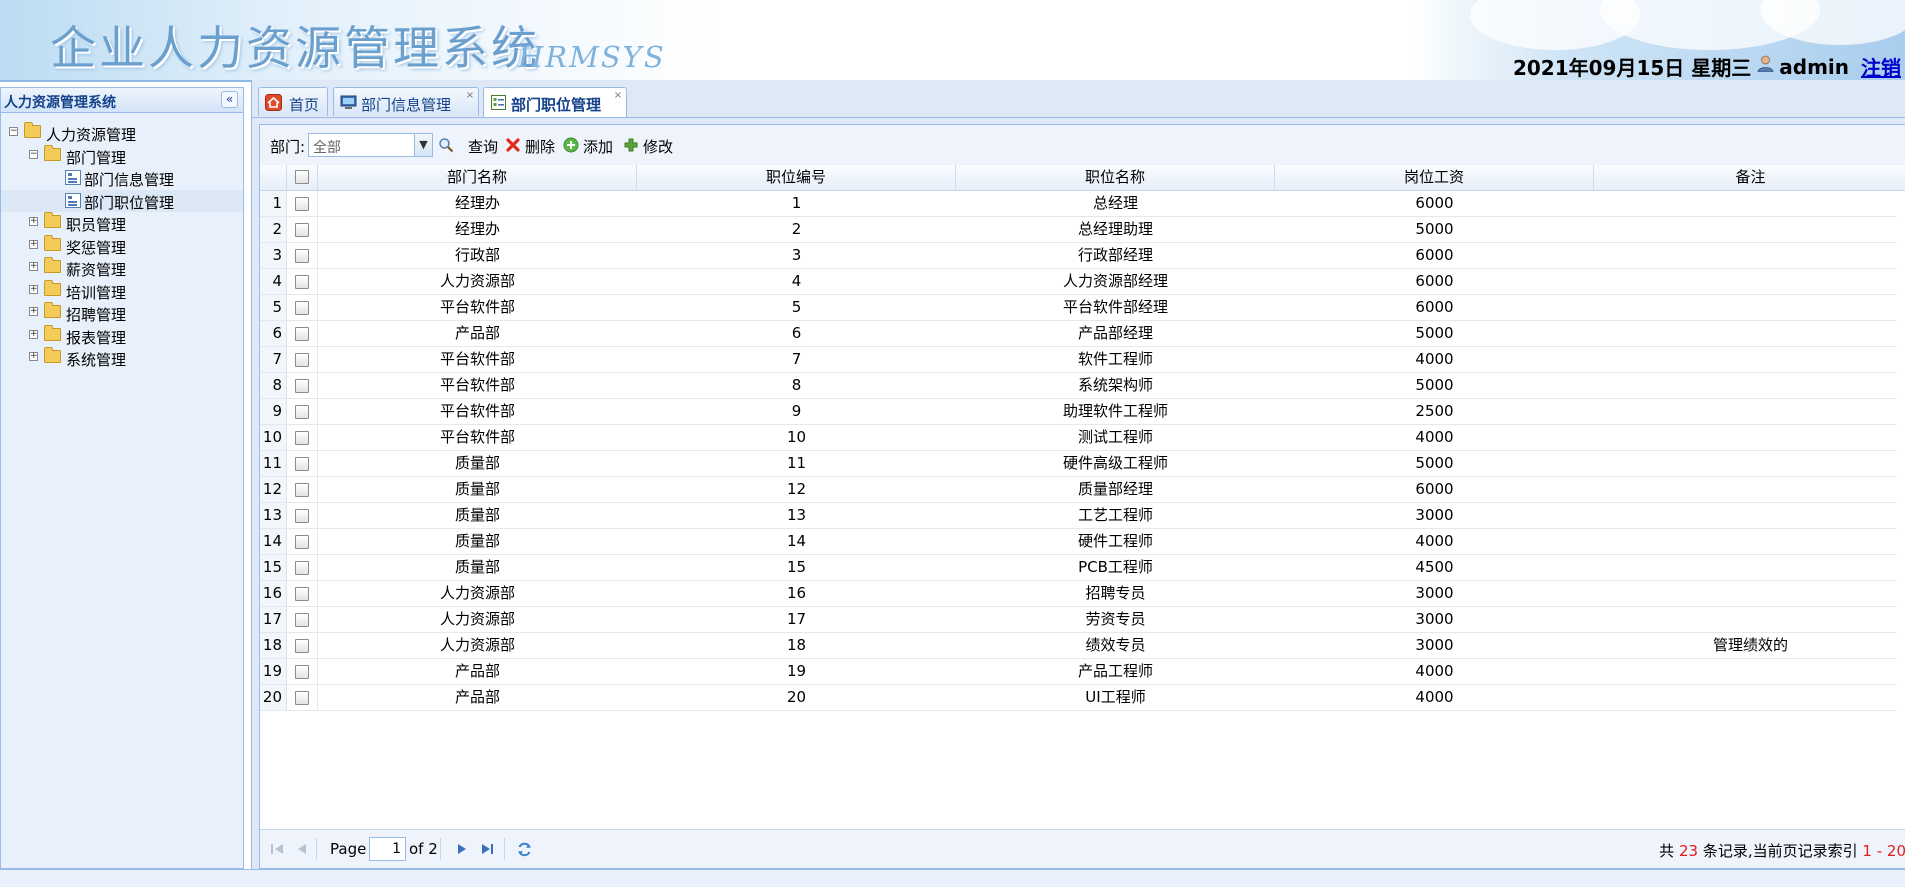  I want to click on row-number: 13, so click(273, 515).